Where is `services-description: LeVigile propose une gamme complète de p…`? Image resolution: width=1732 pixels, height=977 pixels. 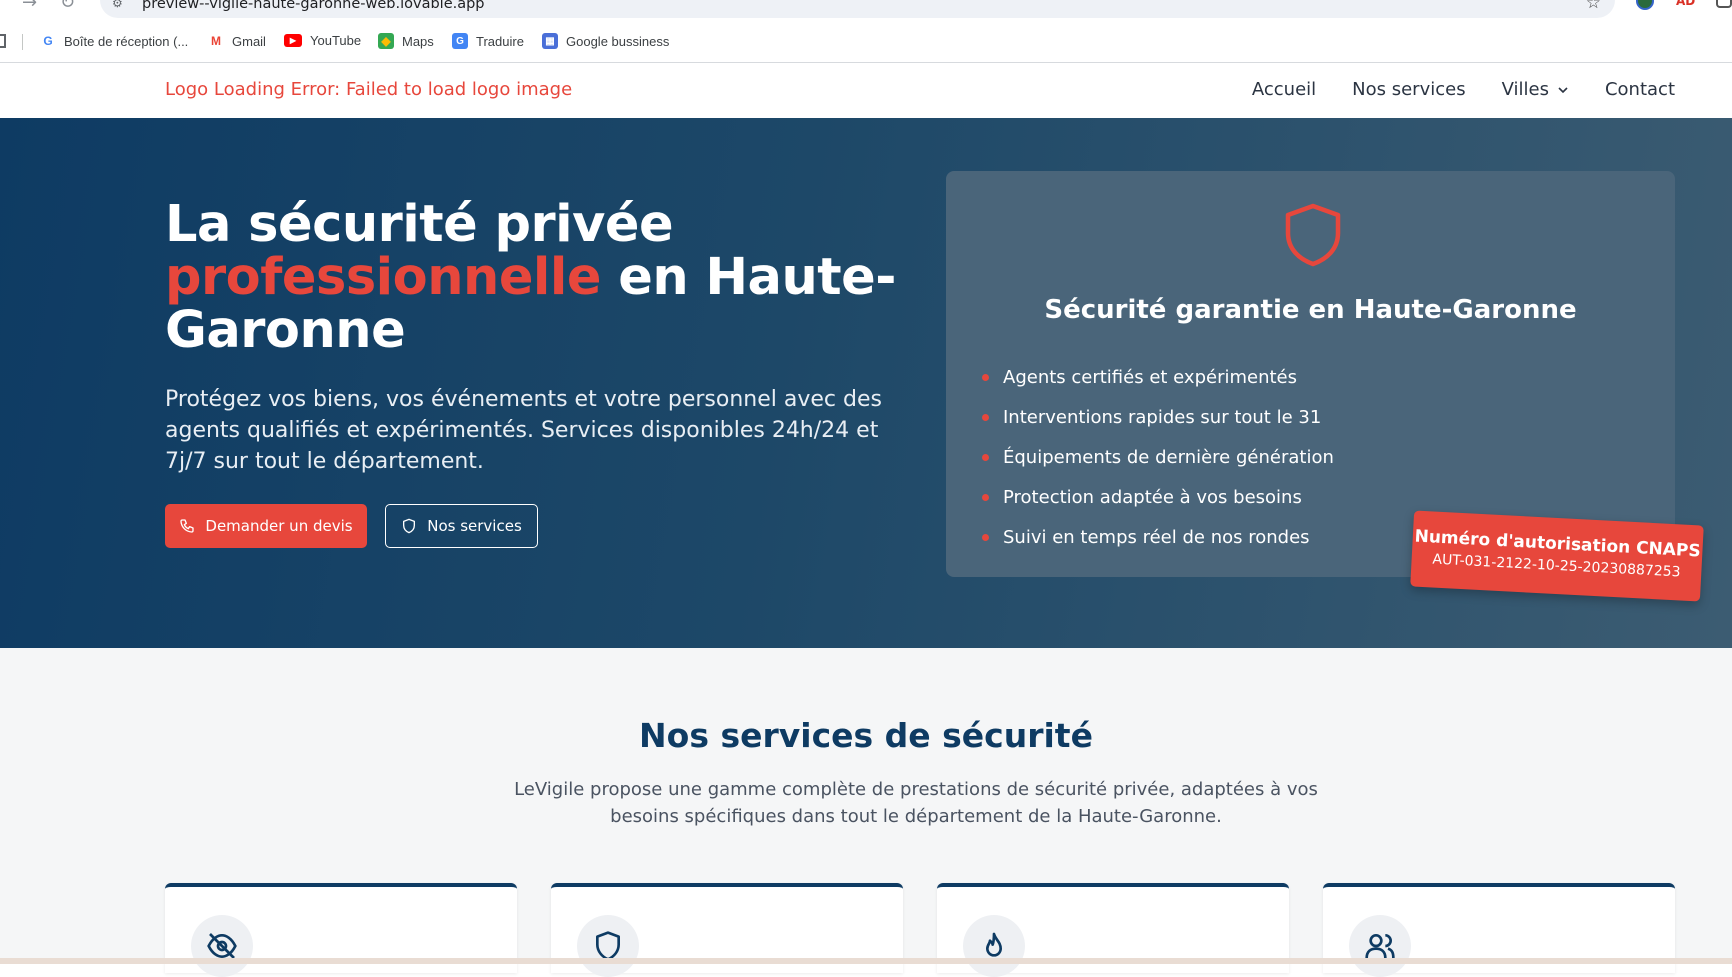 services-description: LeVigile propose une gamme complète de p… is located at coordinates (916, 803).